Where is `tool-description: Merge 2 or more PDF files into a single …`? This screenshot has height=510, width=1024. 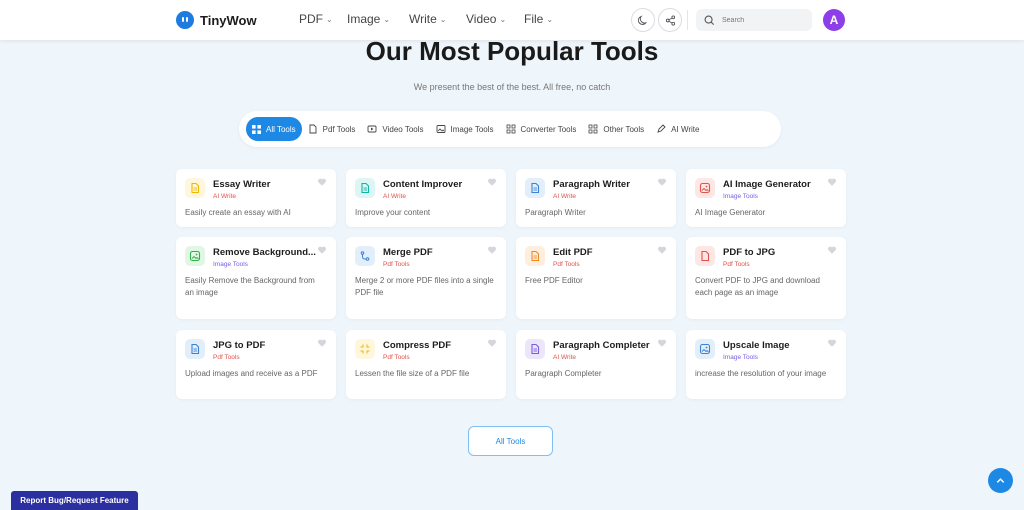
tool-description: Merge 2 or more PDF files into a single … is located at coordinates (424, 286).